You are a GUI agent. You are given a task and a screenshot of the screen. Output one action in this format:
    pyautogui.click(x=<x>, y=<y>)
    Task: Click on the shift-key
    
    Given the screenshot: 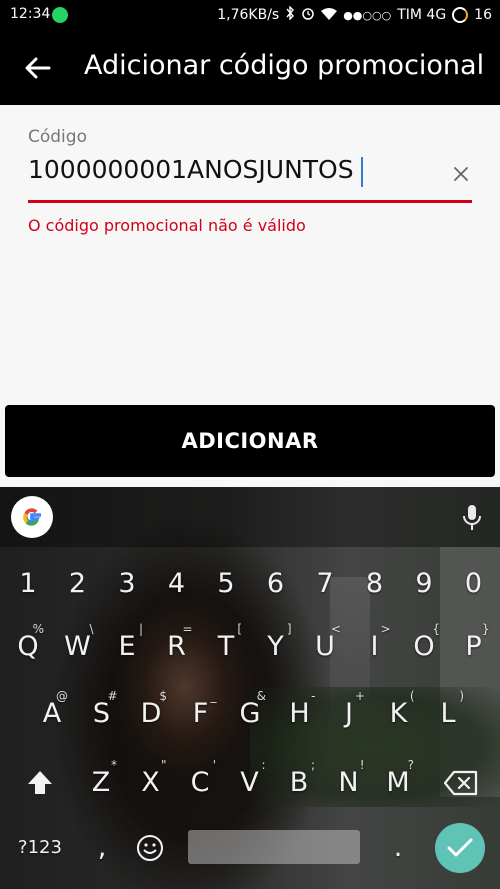 What is the action you would take?
    pyautogui.click(x=40, y=783)
    